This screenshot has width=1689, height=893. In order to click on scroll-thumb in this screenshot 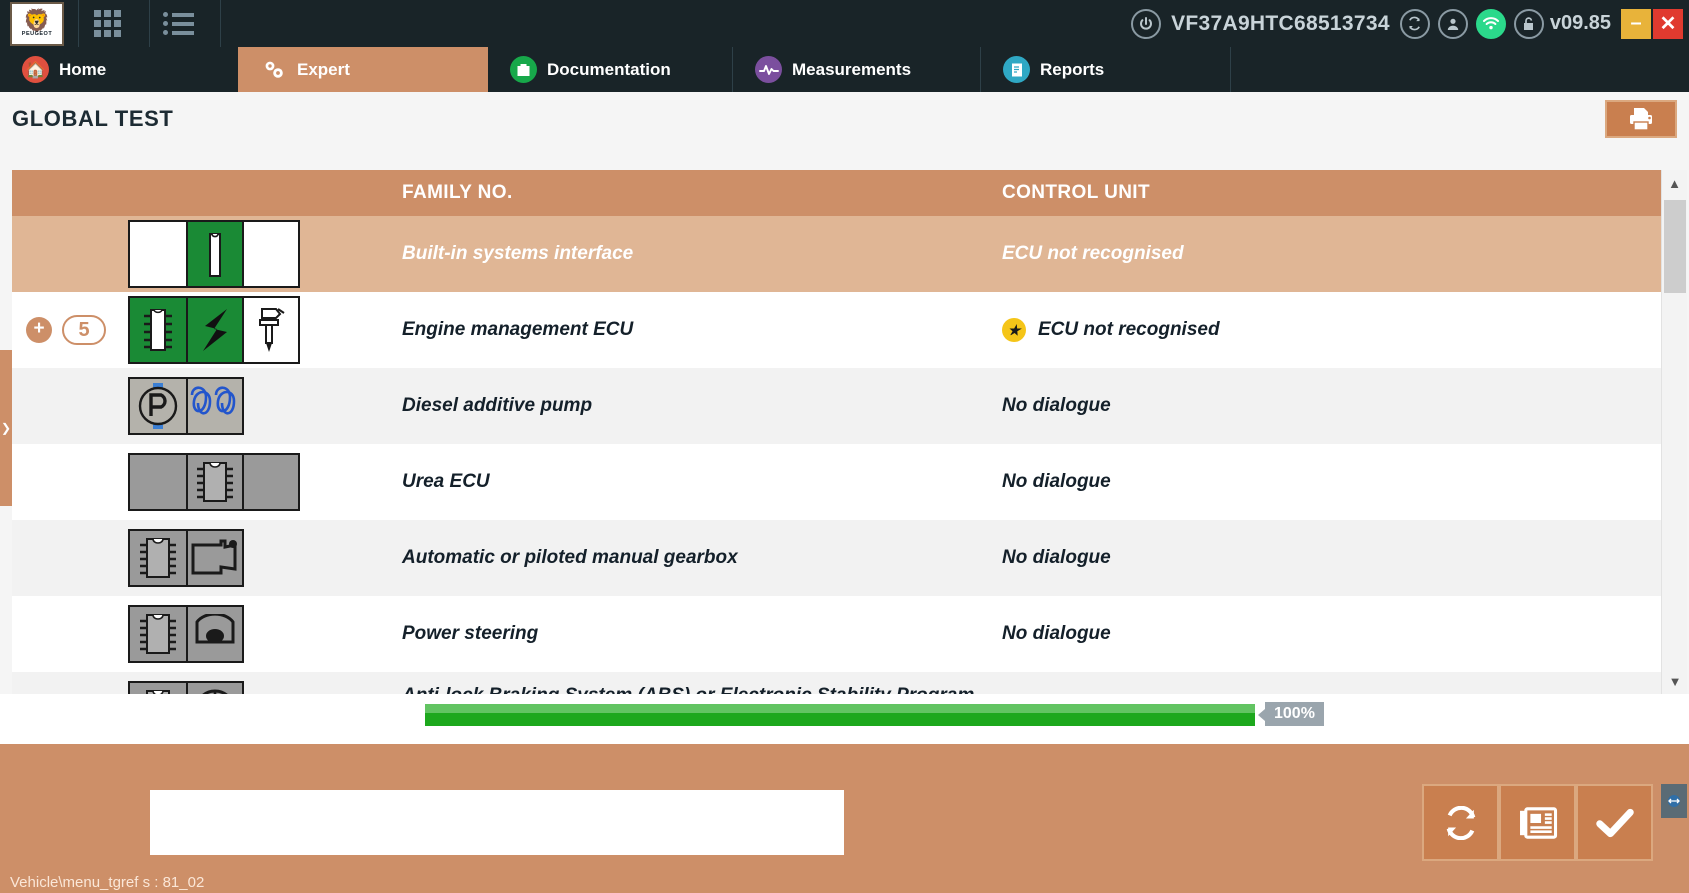, I will do `click(1675, 246)`.